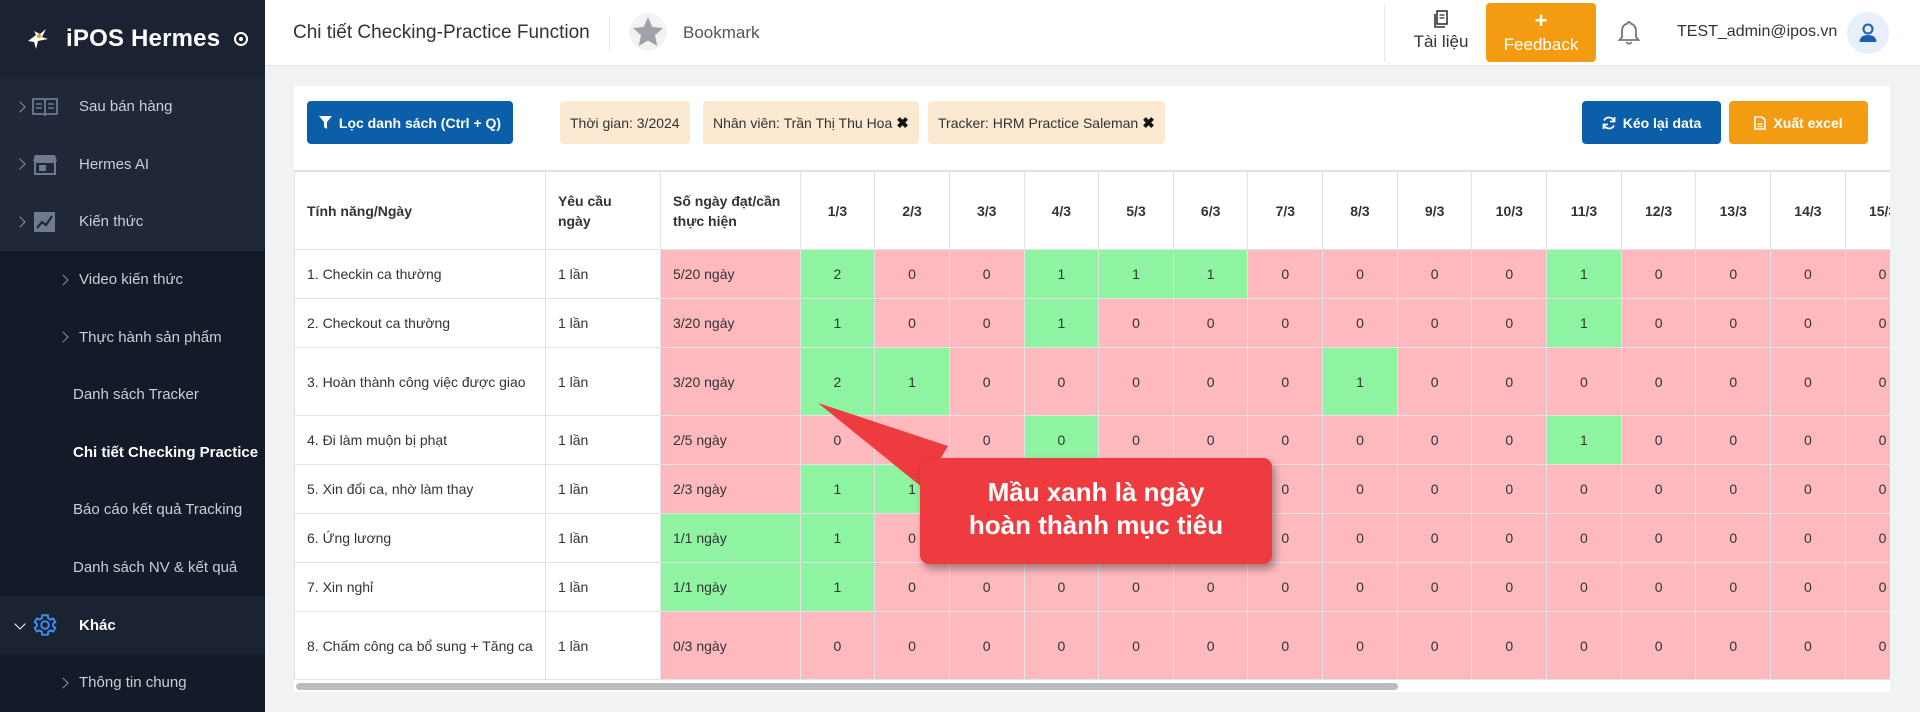 This screenshot has height=712, width=1920. What do you see at coordinates (1651, 122) in the screenshot?
I see `reload-data-button: Kéo lại data` at bounding box center [1651, 122].